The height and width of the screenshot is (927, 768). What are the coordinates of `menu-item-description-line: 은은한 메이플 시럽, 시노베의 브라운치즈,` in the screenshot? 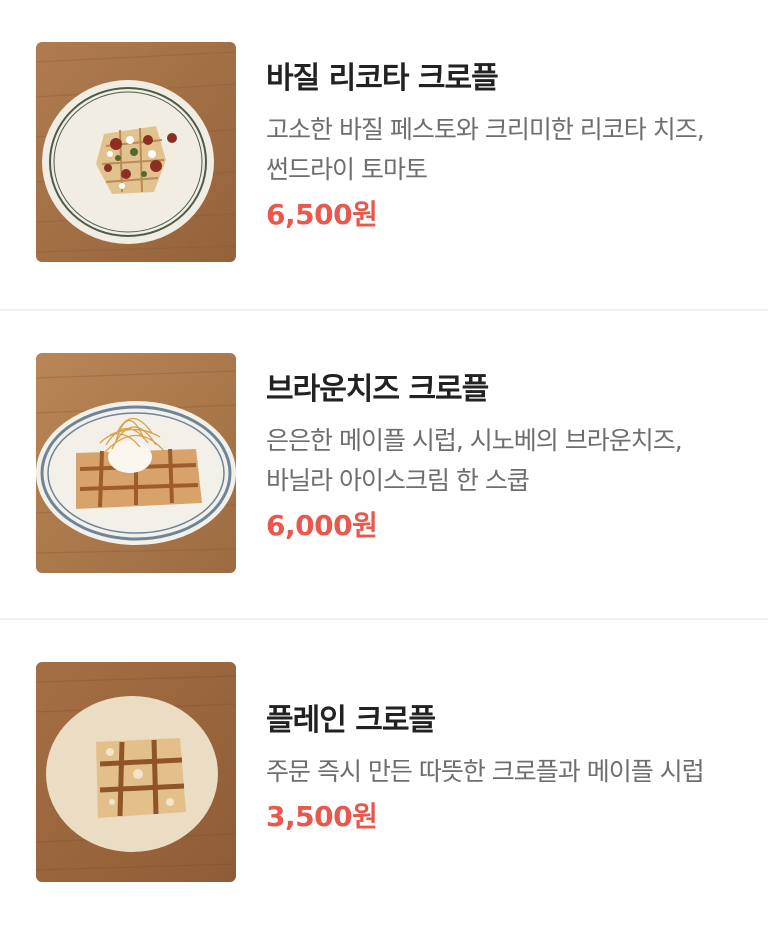 It's located at (474, 440).